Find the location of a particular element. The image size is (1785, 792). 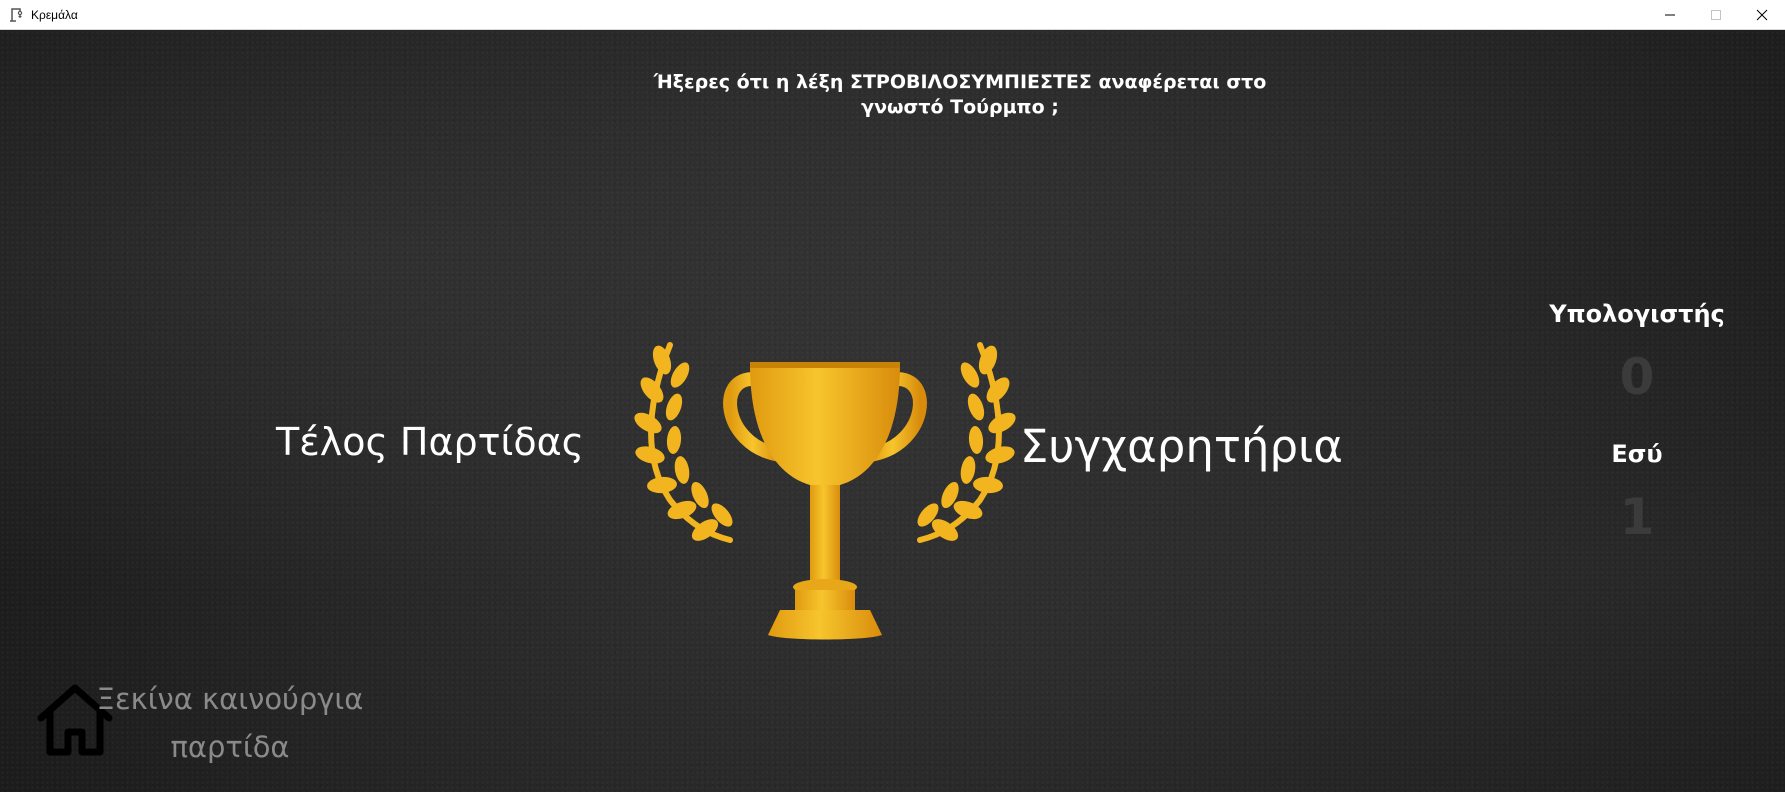

minimize-icon is located at coordinates (1670, 15).